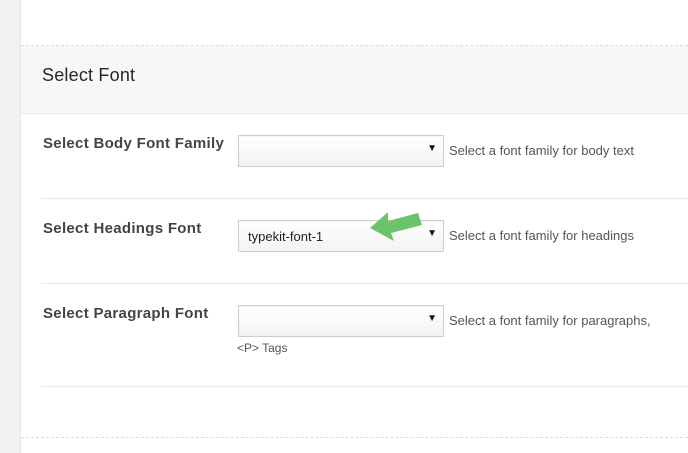  Describe the element at coordinates (89, 75) in the screenshot. I see `section-title: Select Font` at that location.